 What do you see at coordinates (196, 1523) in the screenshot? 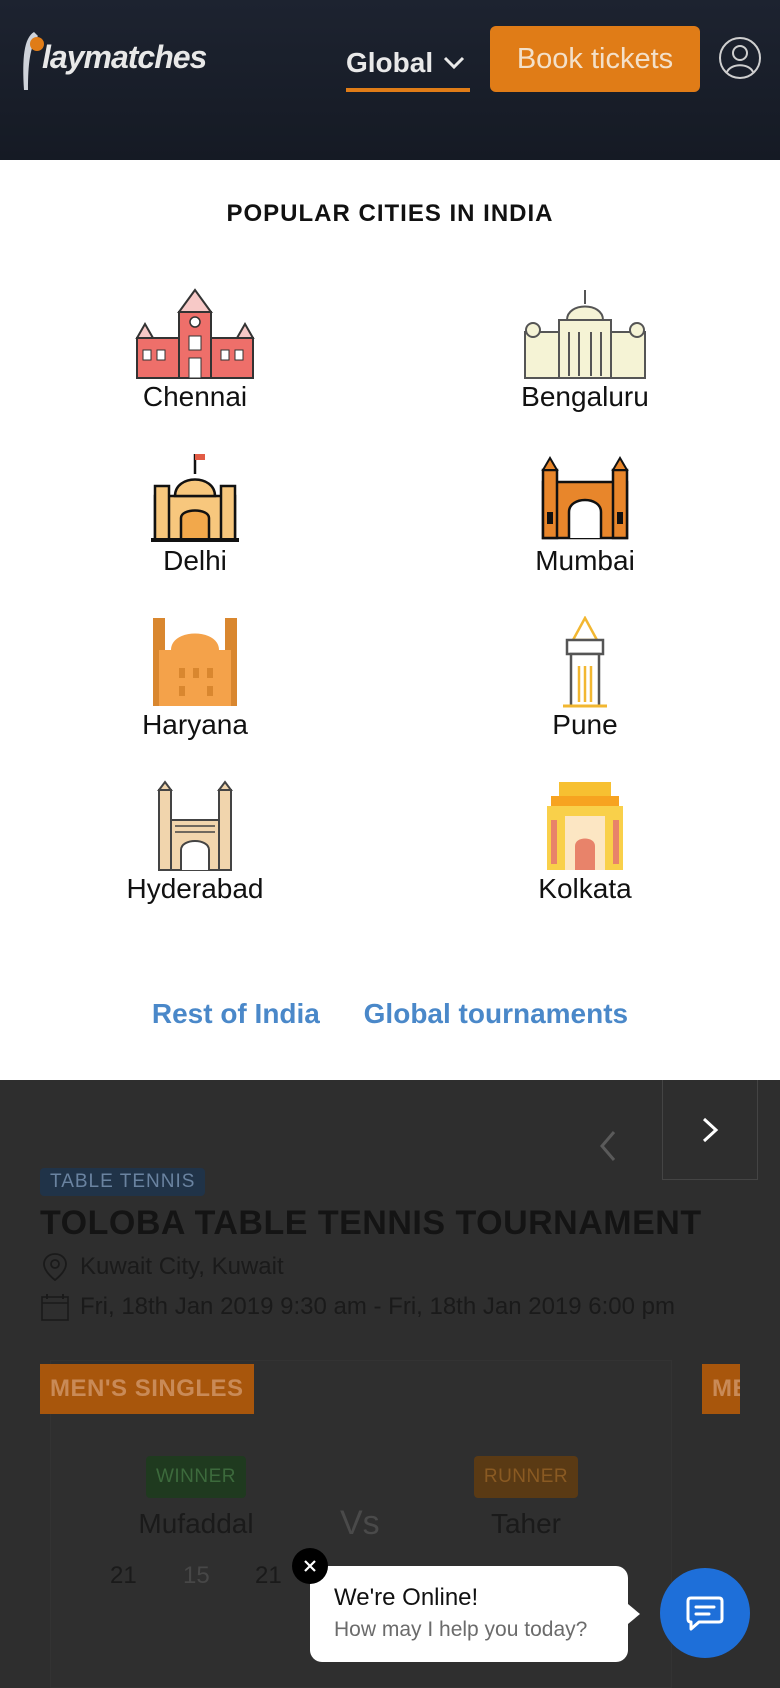
I see `winner-name: Mufaddal` at bounding box center [196, 1523].